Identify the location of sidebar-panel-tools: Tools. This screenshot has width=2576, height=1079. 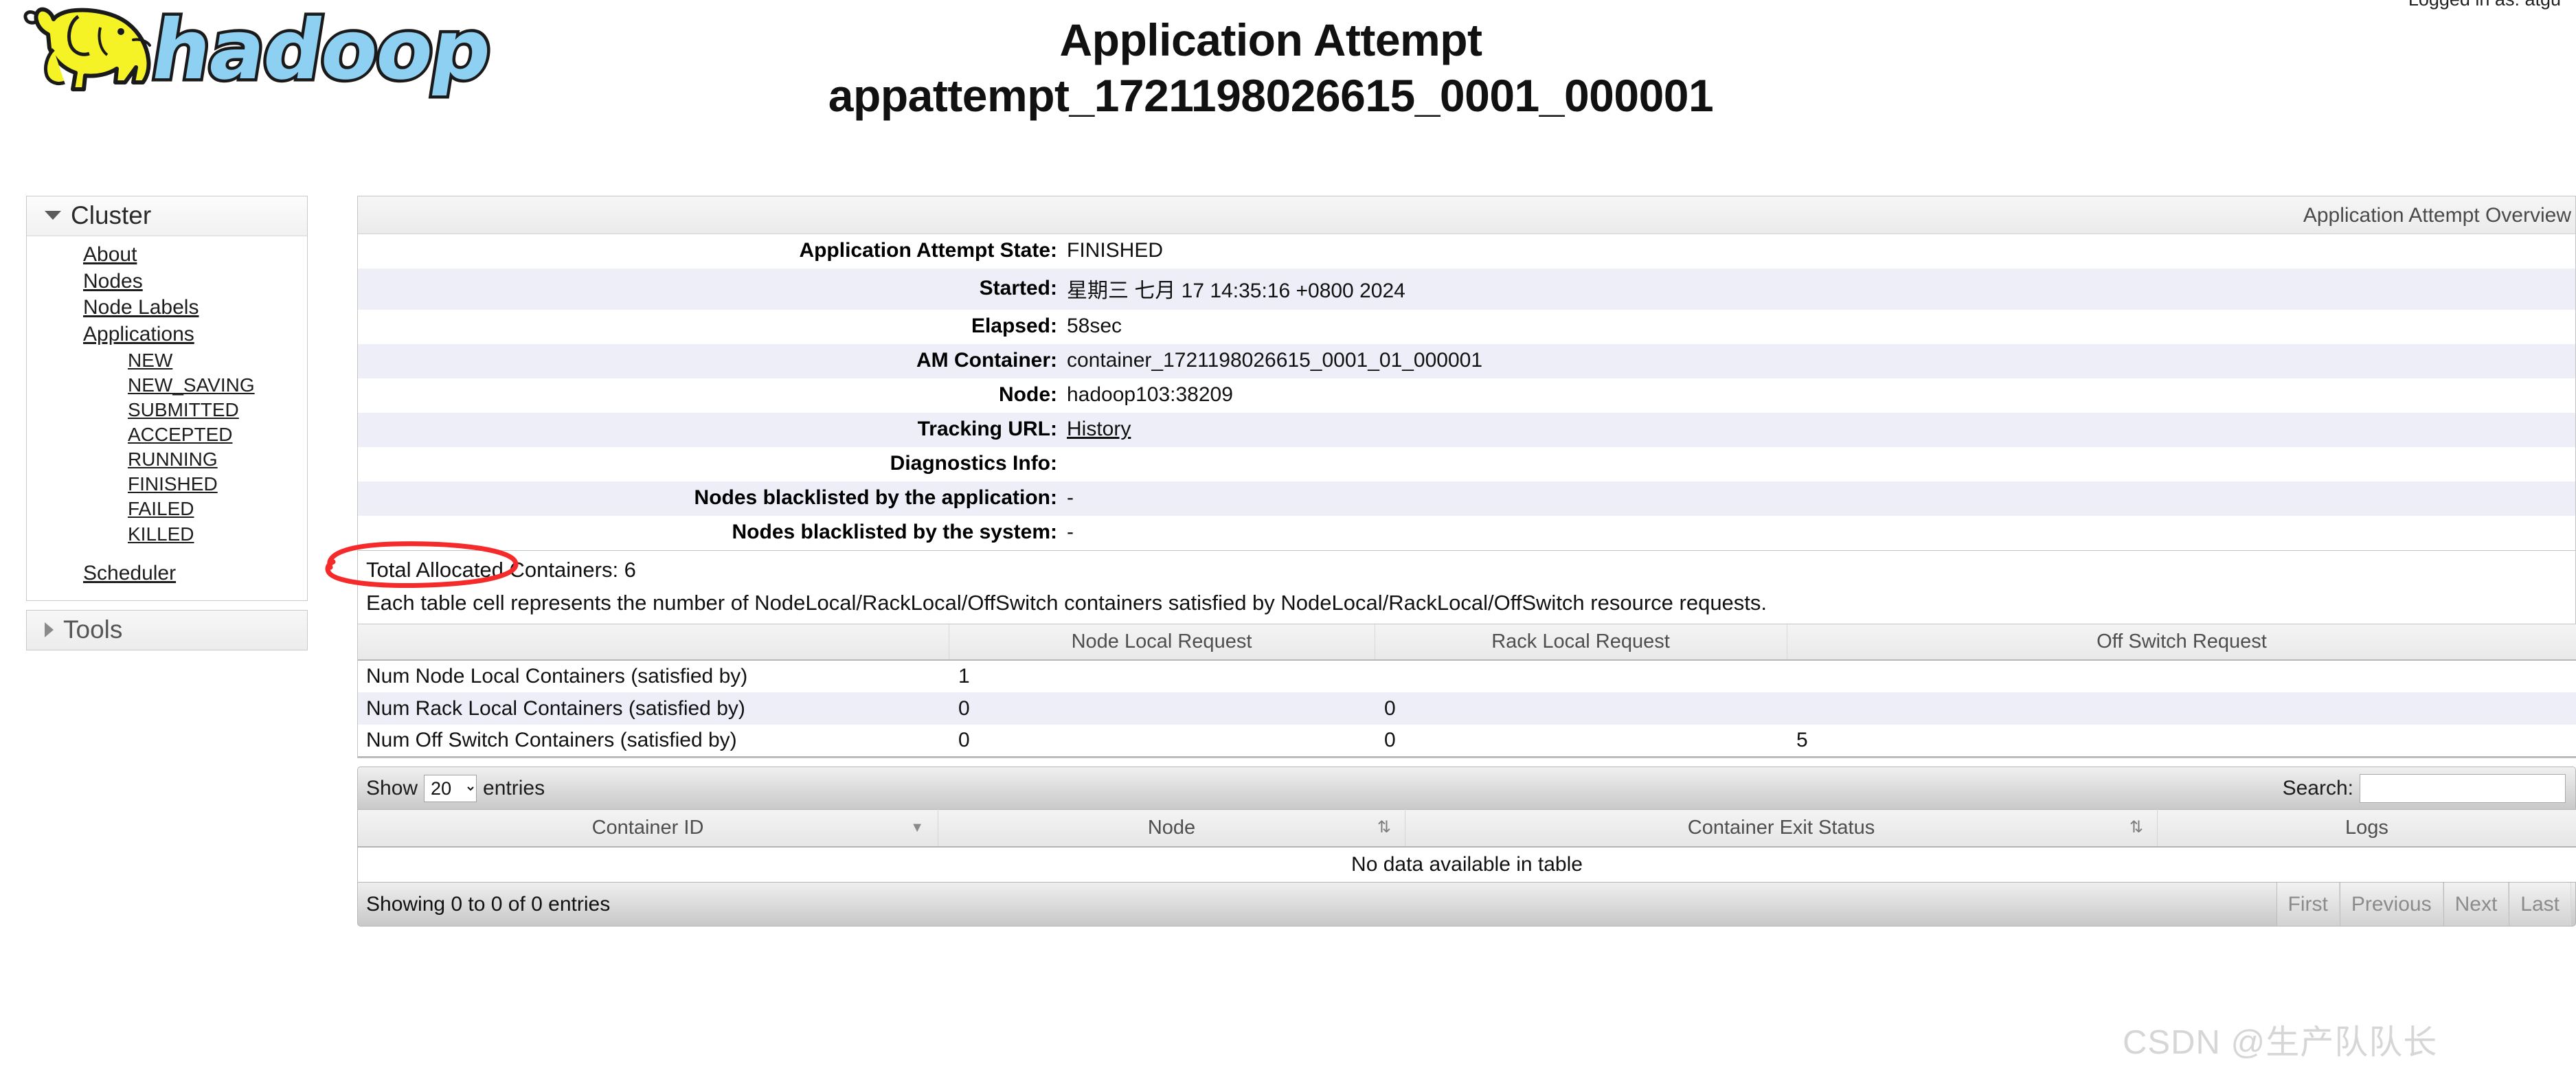
(167, 630).